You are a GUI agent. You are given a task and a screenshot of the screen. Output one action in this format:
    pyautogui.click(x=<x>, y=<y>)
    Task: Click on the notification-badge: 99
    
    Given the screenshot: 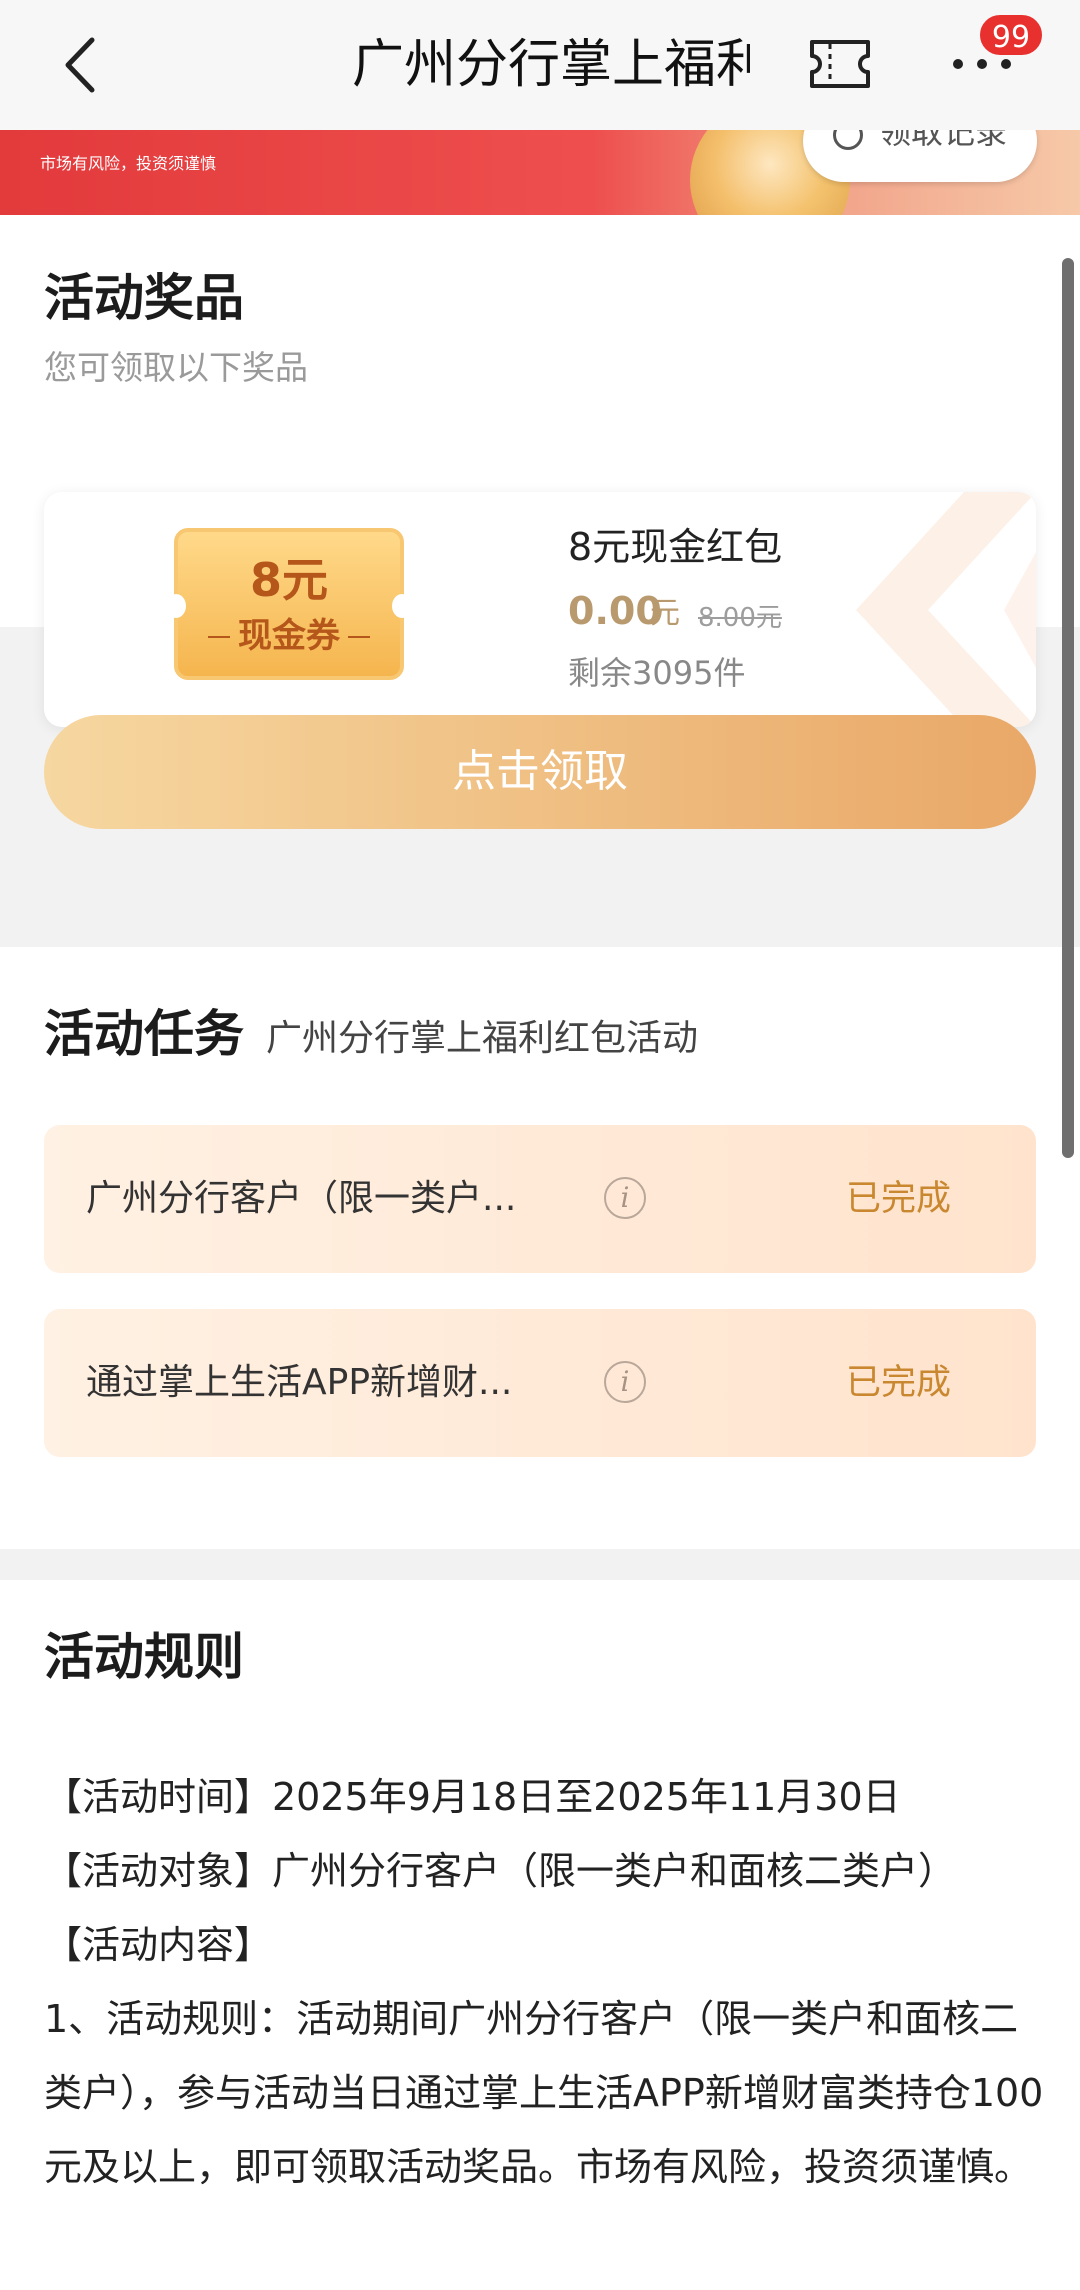 What is the action you would take?
    pyautogui.click(x=1011, y=35)
    